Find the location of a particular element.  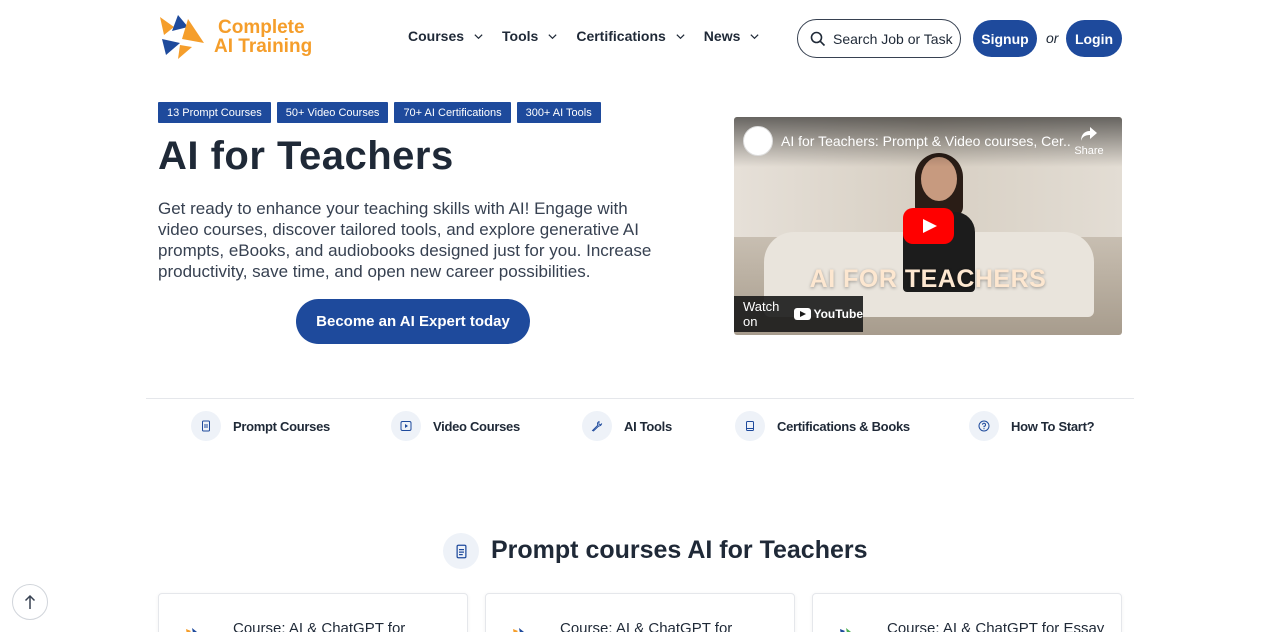

brand-line2: AI Training is located at coordinates (263, 46).